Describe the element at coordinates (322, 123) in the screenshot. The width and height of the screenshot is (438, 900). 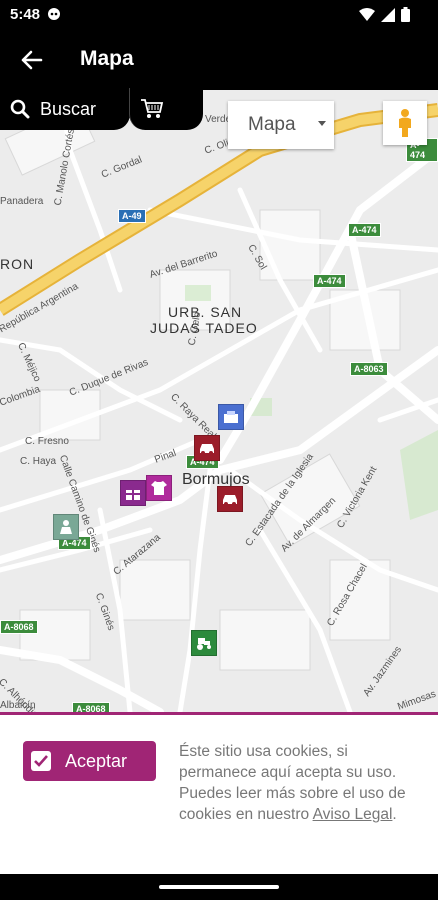
I see `caret-down-icon` at that location.